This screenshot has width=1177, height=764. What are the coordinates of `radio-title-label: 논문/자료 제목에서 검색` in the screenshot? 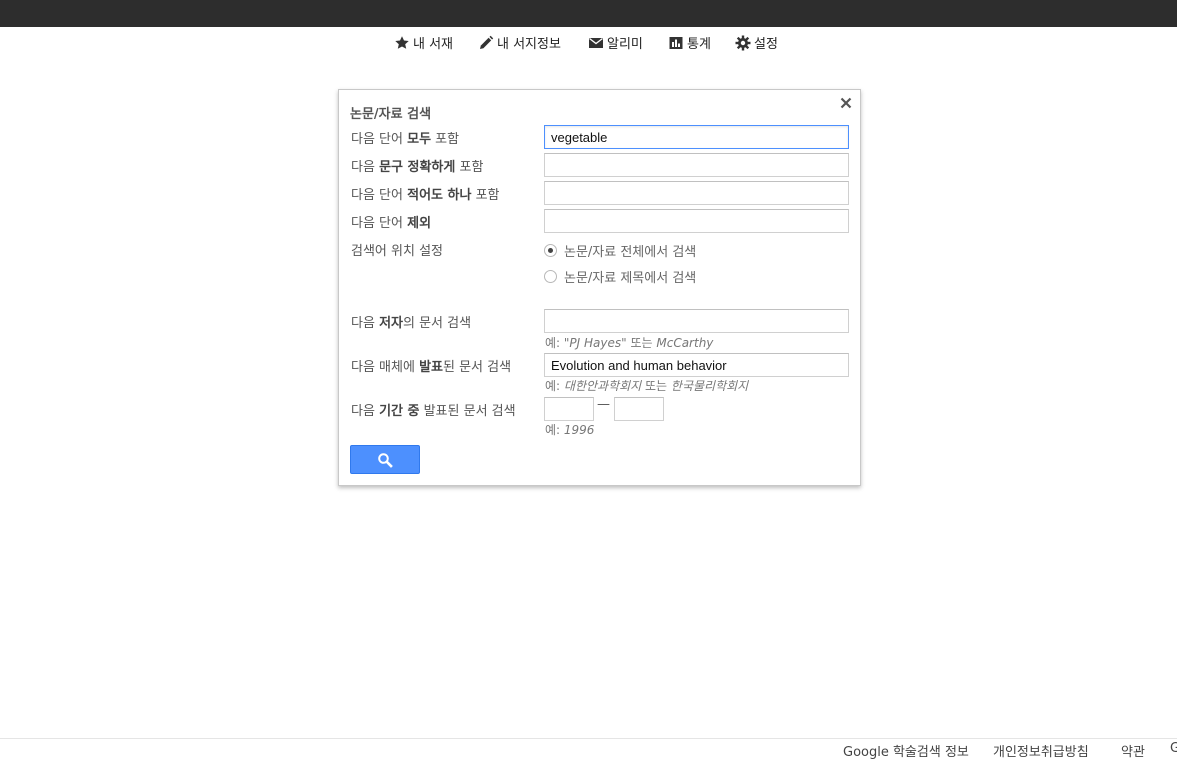 It's located at (630, 278).